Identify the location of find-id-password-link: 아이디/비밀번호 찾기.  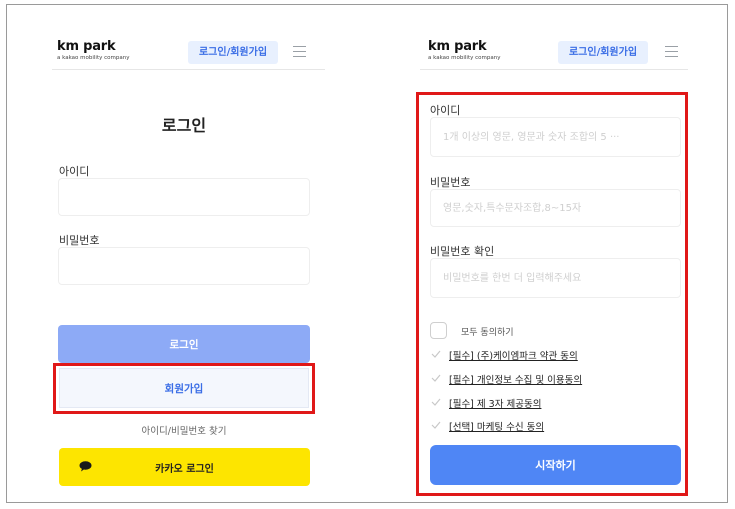
(184, 430).